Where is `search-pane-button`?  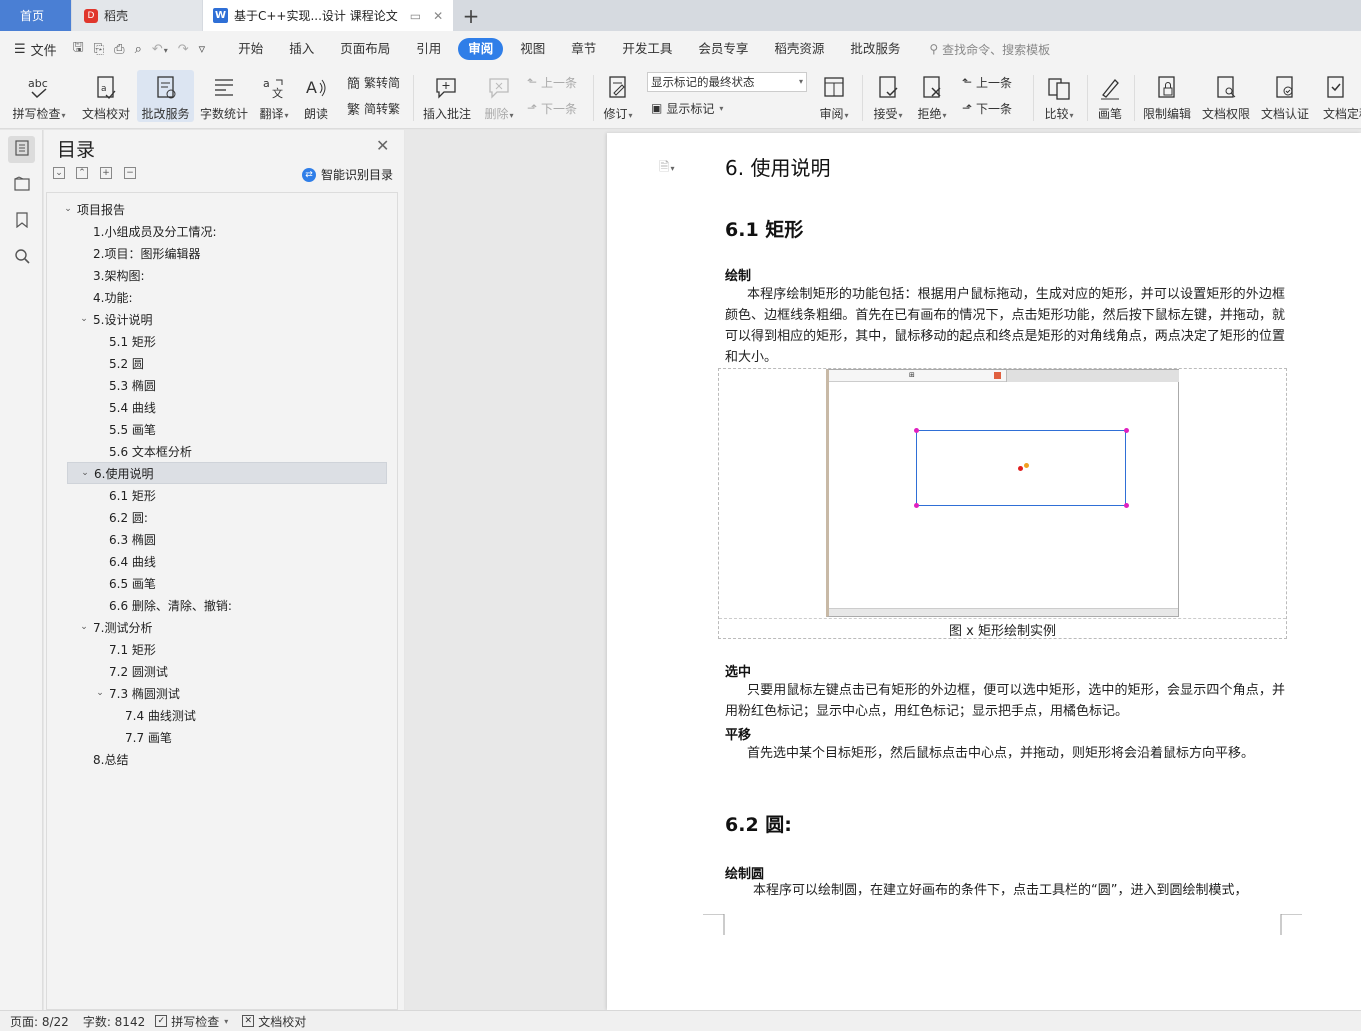 search-pane-button is located at coordinates (21, 257).